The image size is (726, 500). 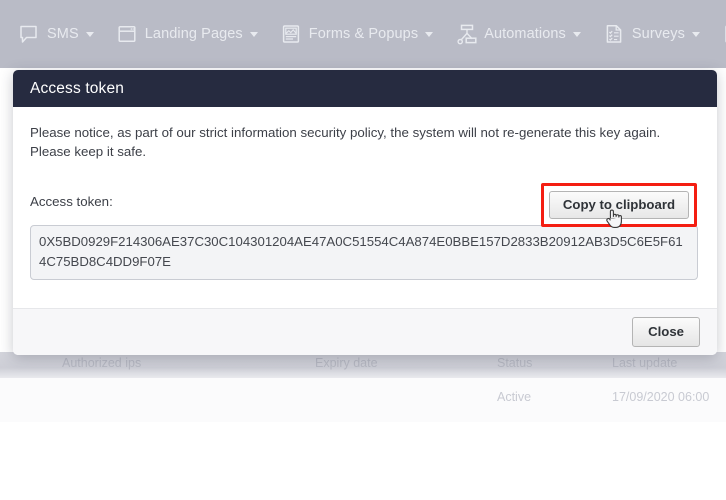 I want to click on cell-status: Active, so click(x=514, y=397).